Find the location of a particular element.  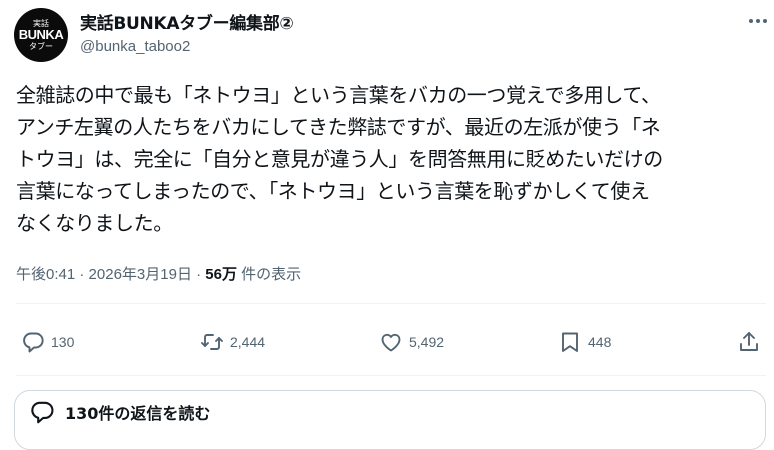

like-button: 5,492 is located at coordinates (411, 342).